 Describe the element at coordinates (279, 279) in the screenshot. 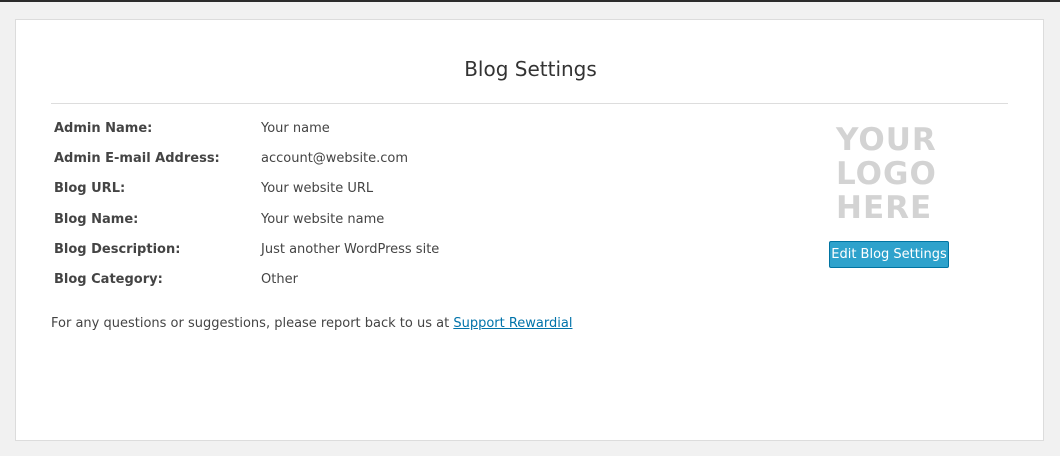

I see `blog-category-value: Other` at that location.